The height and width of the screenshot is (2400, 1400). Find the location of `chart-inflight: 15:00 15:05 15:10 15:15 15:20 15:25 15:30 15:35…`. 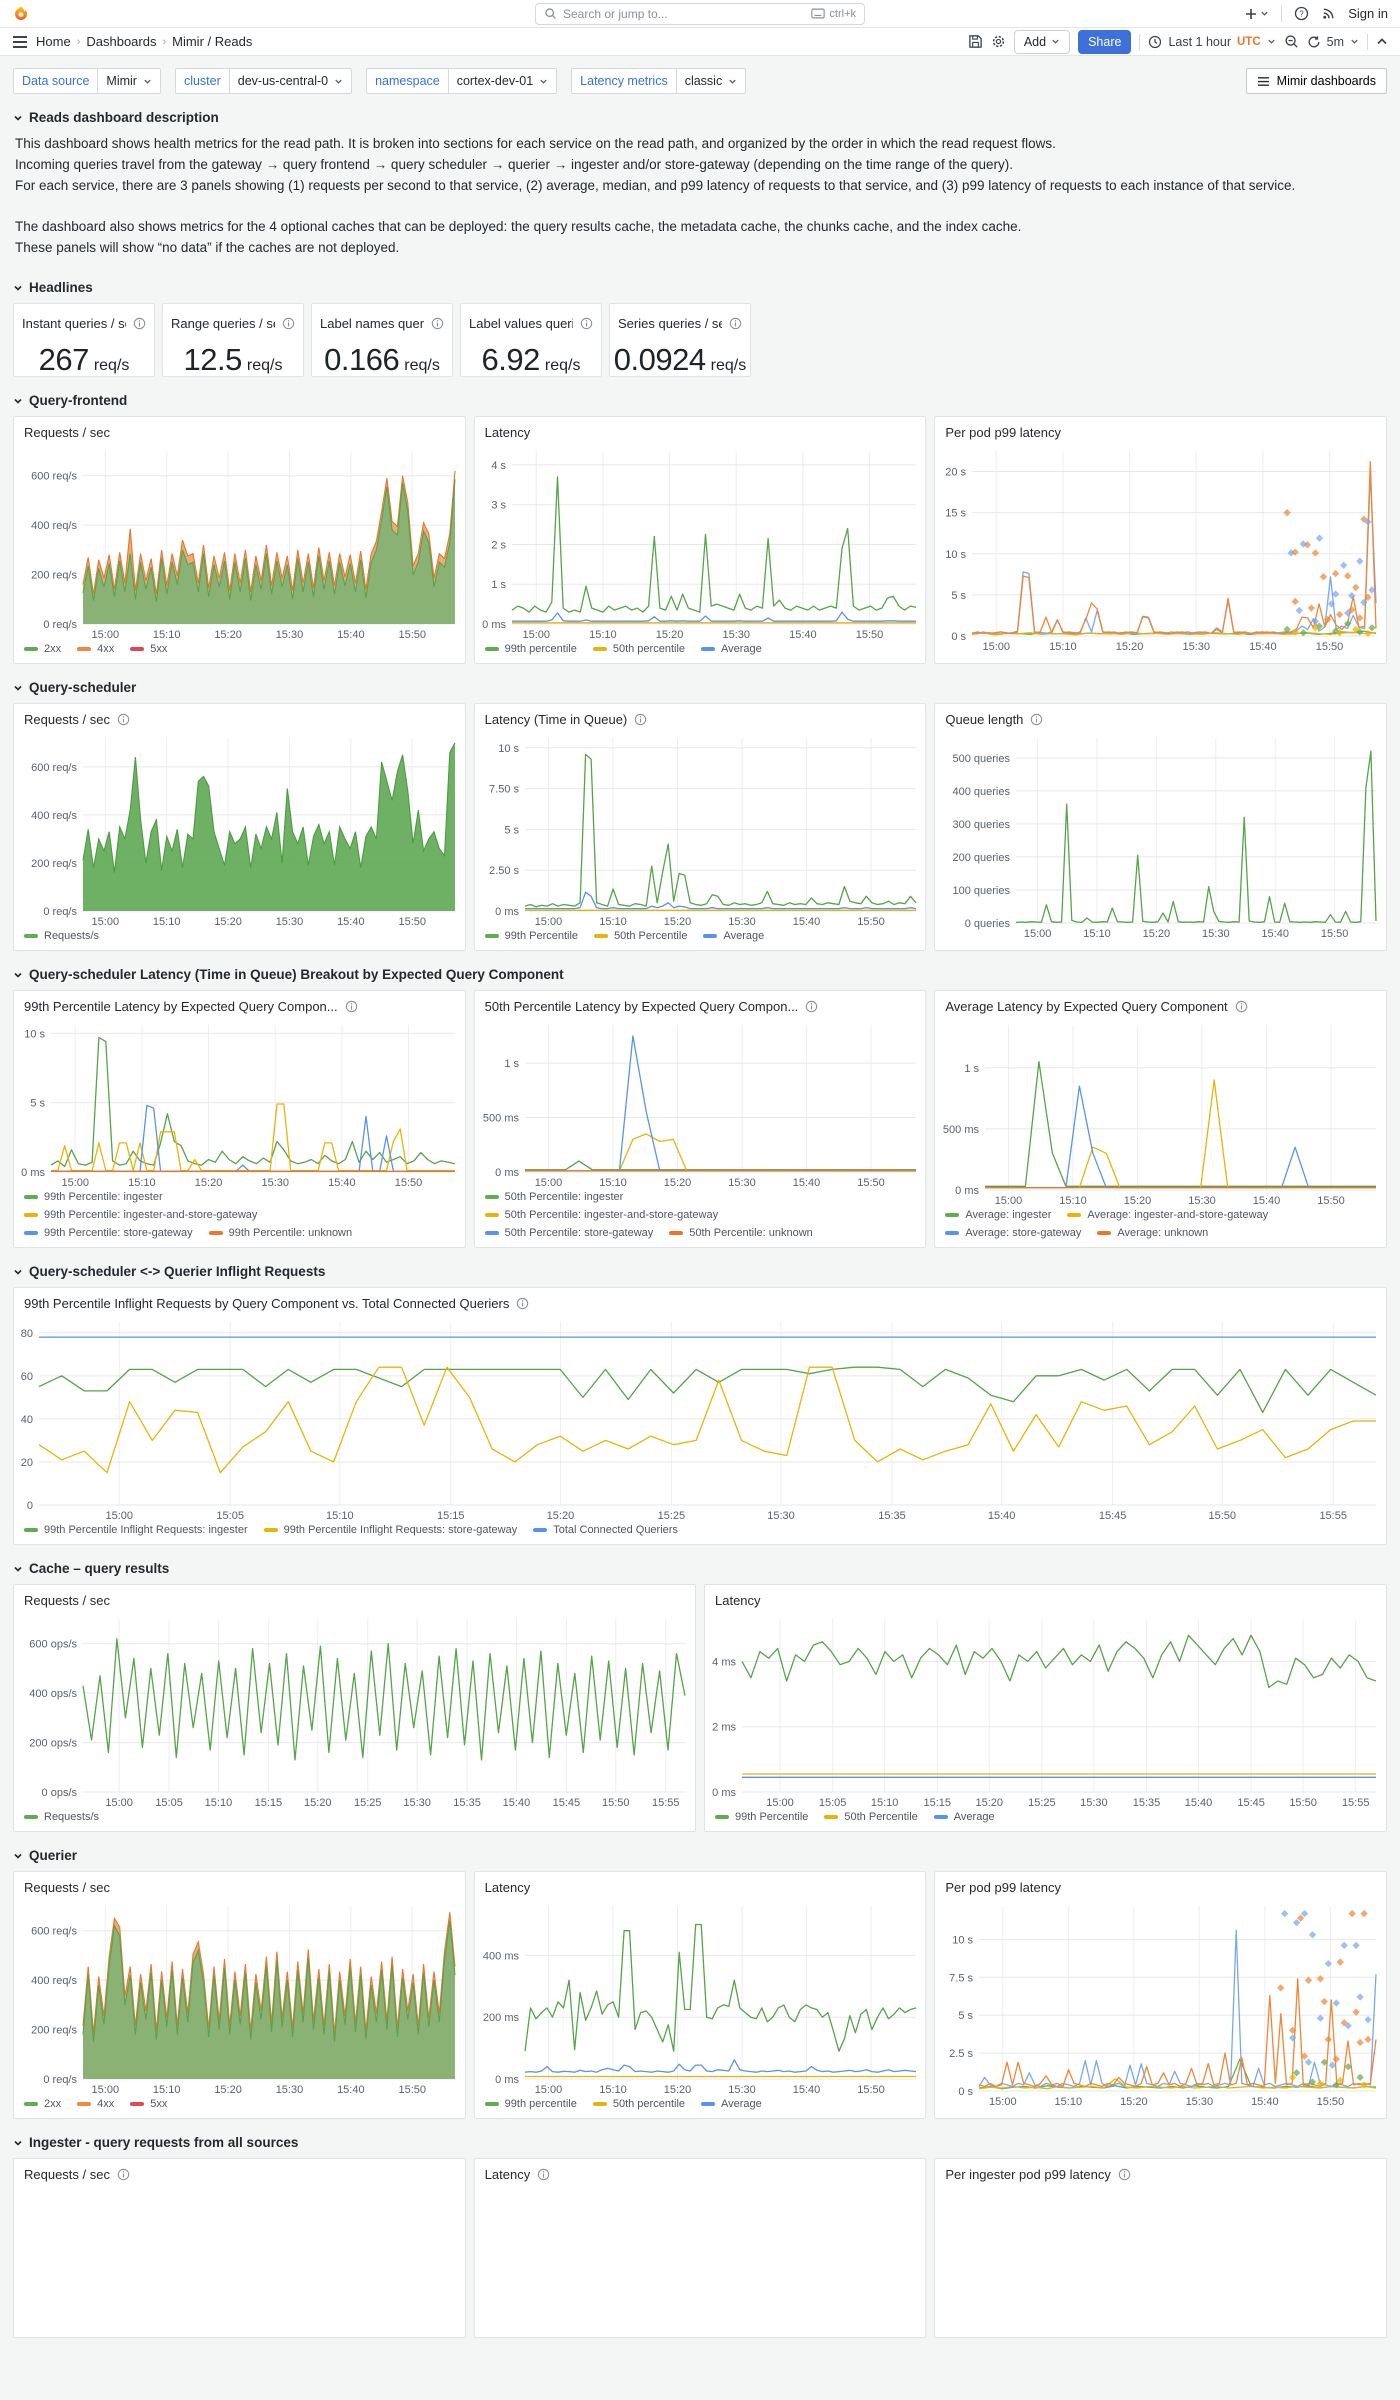

chart-inflight: 15:00 15:05 15:10 15:15 15:20 15:25 15:30 15:35… is located at coordinates (700, 1418).